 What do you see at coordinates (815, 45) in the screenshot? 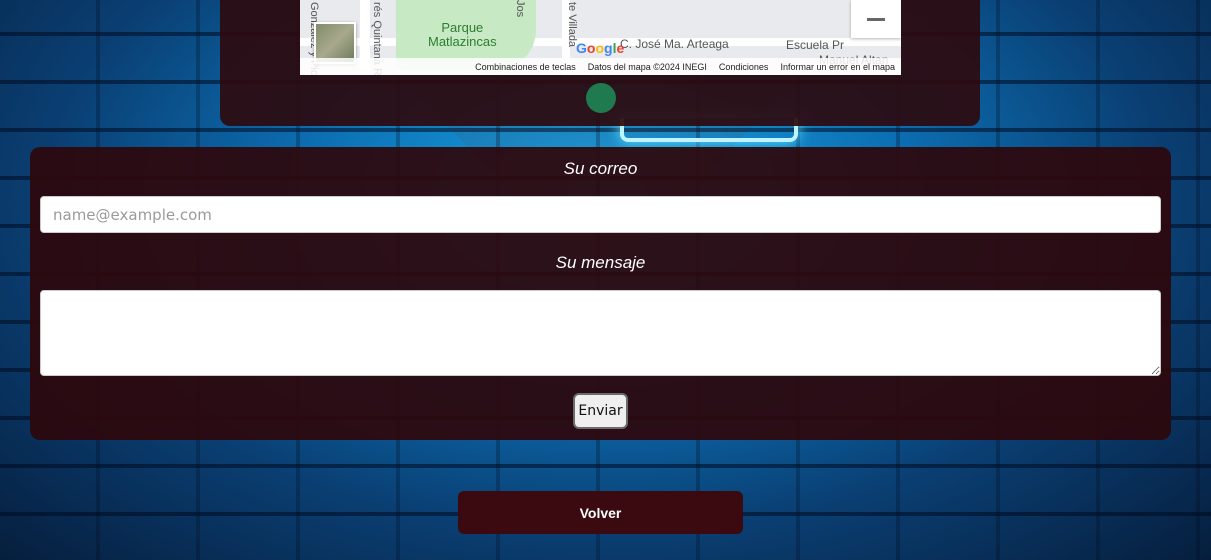
I see `map-street-label: Escuela Pr` at bounding box center [815, 45].